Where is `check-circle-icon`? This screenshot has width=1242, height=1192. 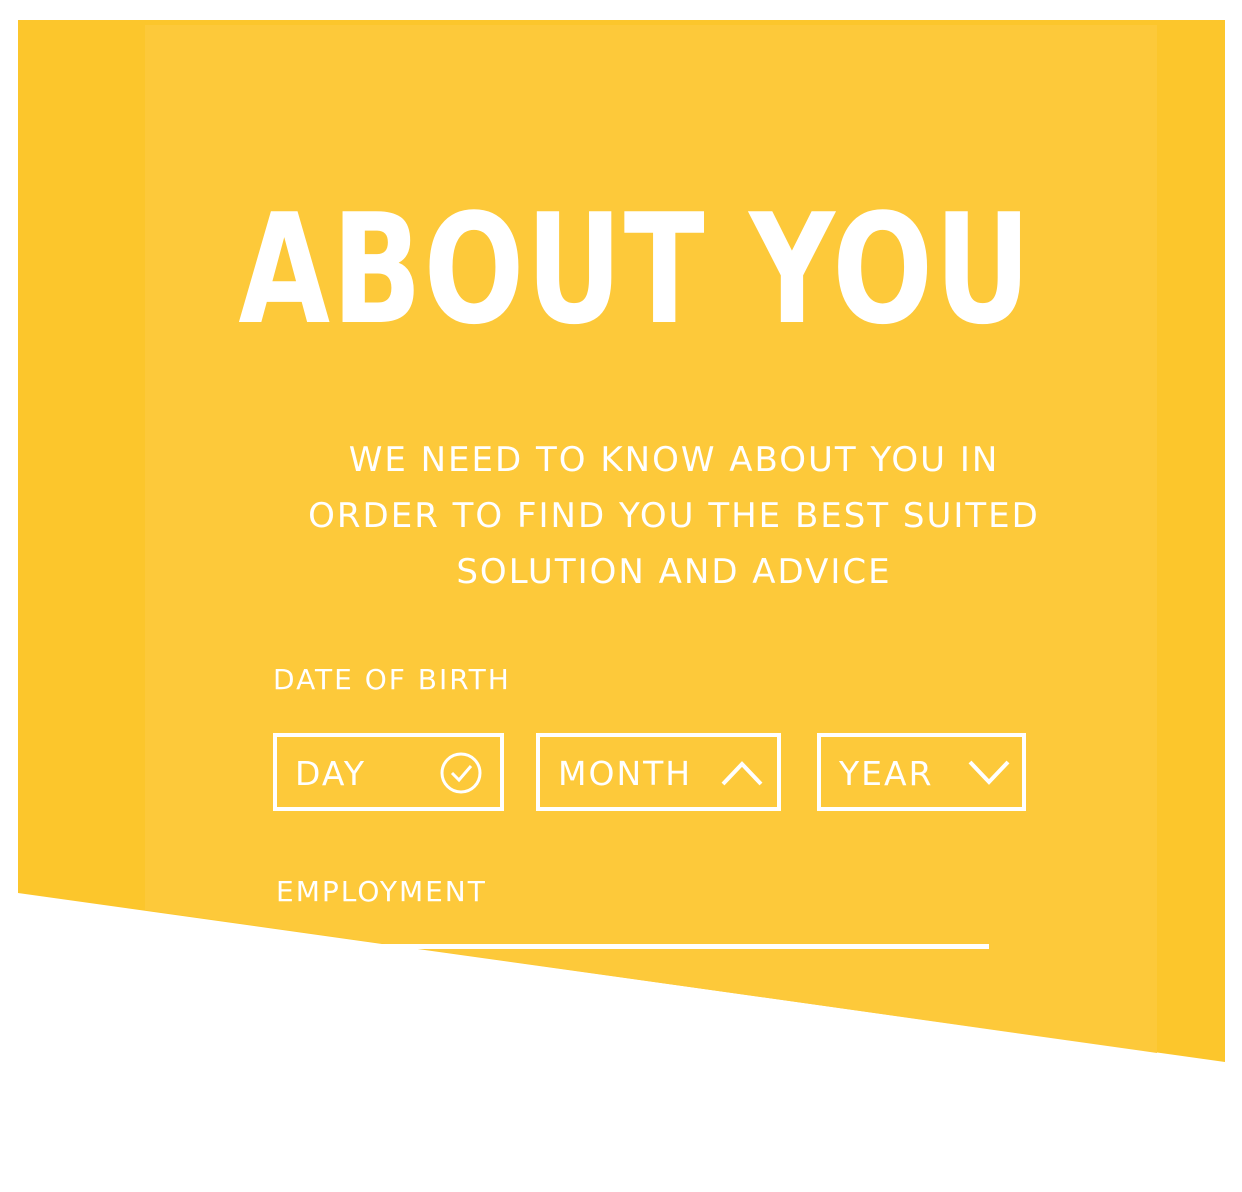
check-circle-icon is located at coordinates (461, 773).